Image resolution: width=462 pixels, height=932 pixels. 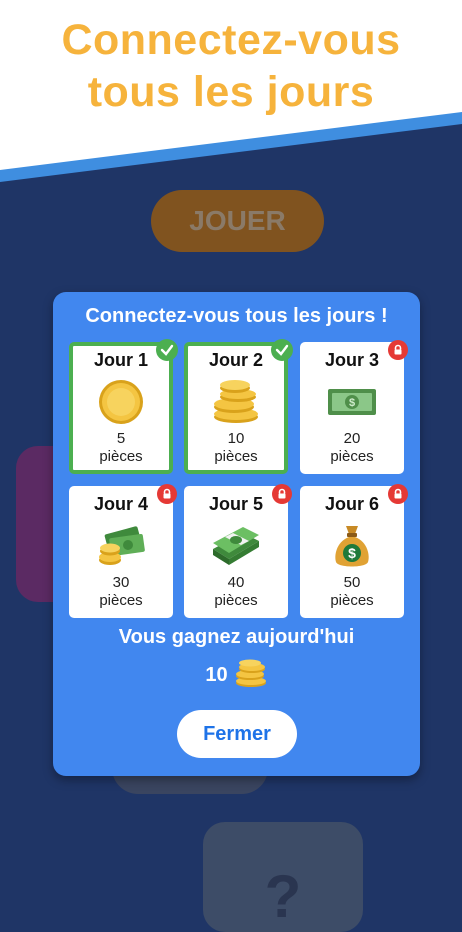 I want to click on cash-bundle-icon, so click(x=236, y=546).